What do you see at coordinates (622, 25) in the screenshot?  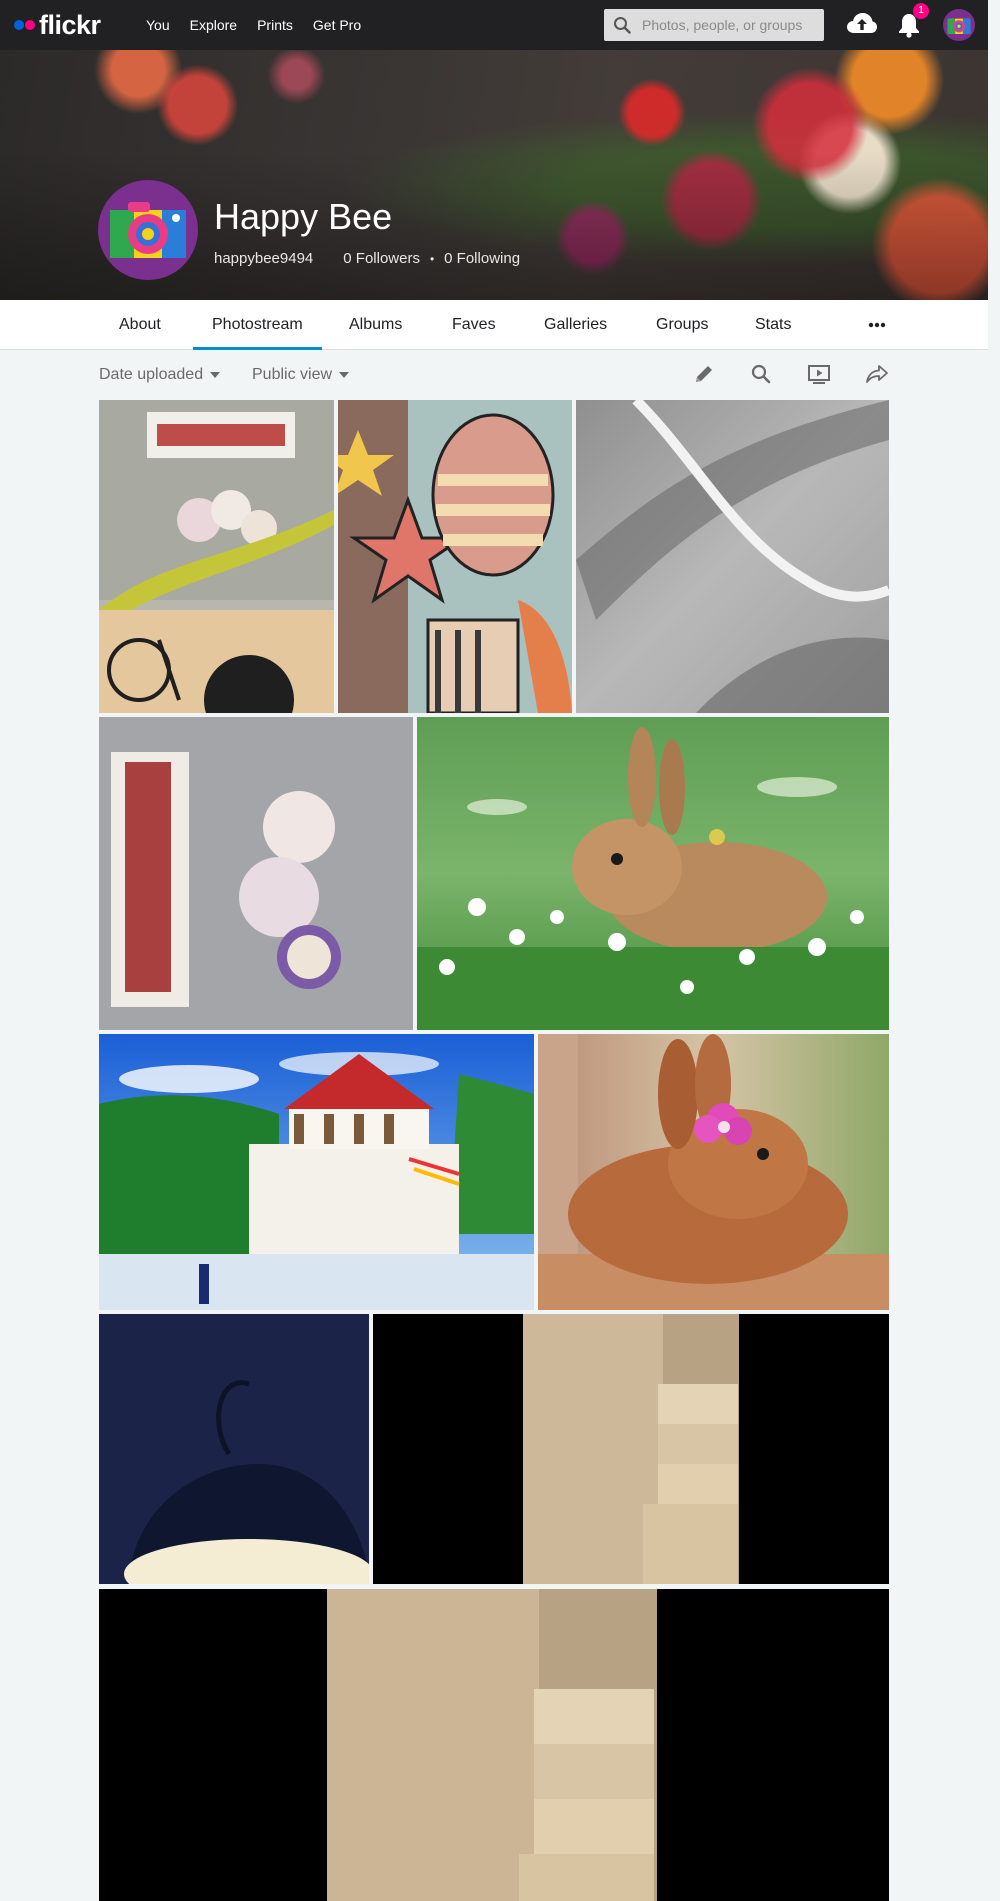 I see `search-icon` at bounding box center [622, 25].